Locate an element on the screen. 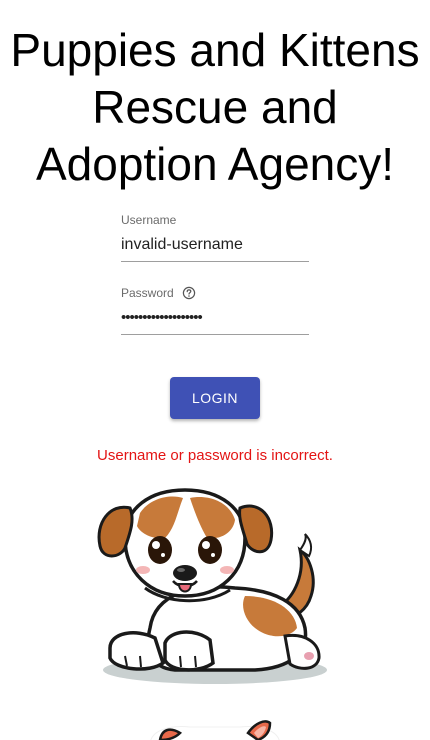 Image resolution: width=430 pixels, height=740 pixels. username-input: invalid-username is located at coordinates (215, 245).